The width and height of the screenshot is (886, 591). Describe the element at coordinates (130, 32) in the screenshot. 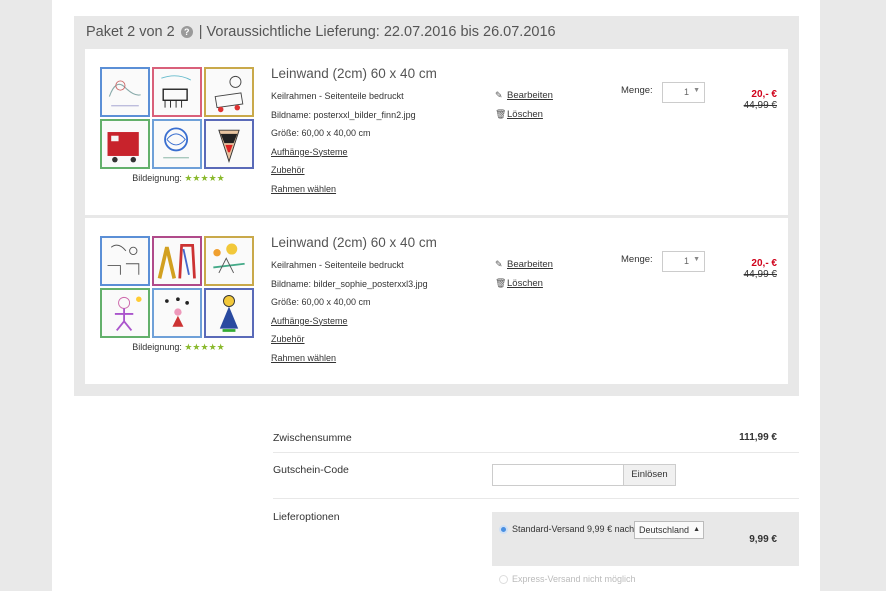

I see `package-title: Paket 2 von 2` at that location.